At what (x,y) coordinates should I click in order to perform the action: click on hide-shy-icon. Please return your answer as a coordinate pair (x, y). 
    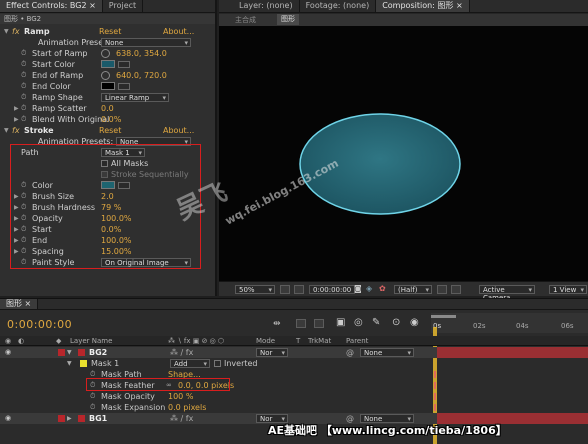
    Looking at the image, I should click on (319, 323).